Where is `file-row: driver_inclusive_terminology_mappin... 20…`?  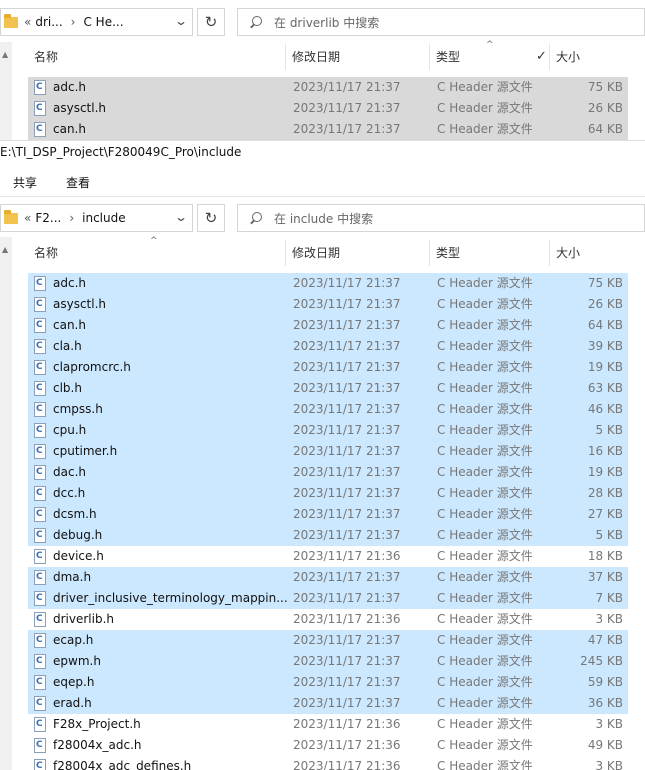
file-row: driver_inclusive_terminology_mappin... 20… is located at coordinates (328, 598).